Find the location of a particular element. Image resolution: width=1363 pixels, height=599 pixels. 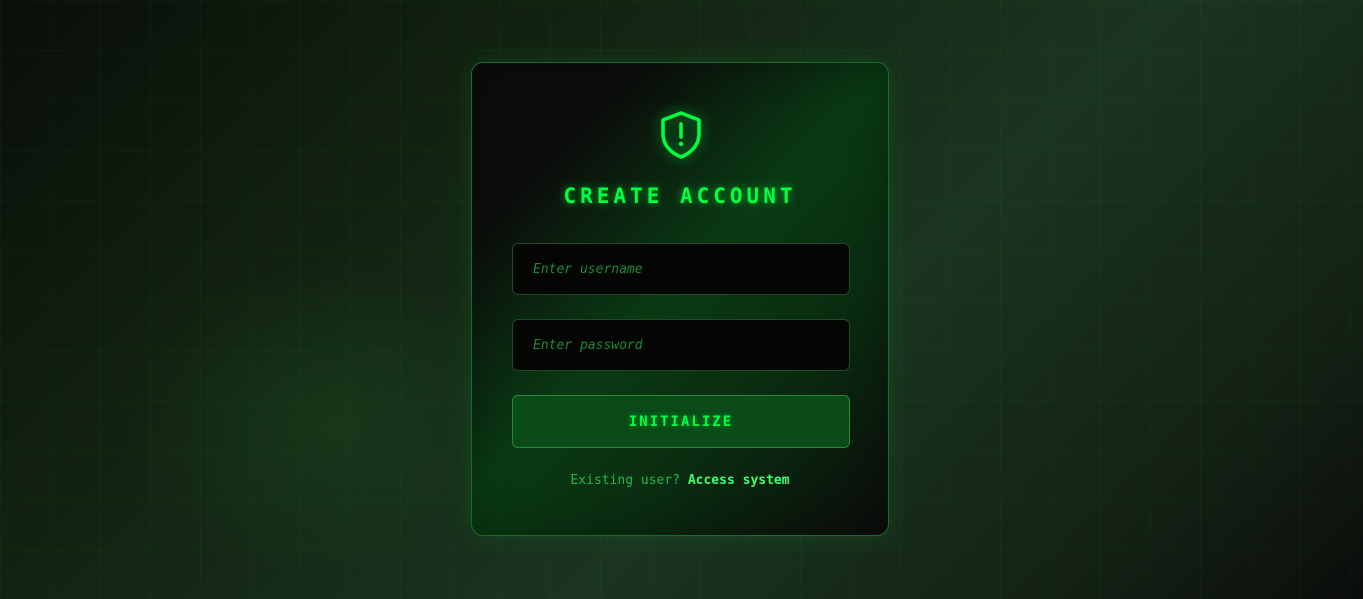

login-prompt-text: Existing user? is located at coordinates (625, 480).